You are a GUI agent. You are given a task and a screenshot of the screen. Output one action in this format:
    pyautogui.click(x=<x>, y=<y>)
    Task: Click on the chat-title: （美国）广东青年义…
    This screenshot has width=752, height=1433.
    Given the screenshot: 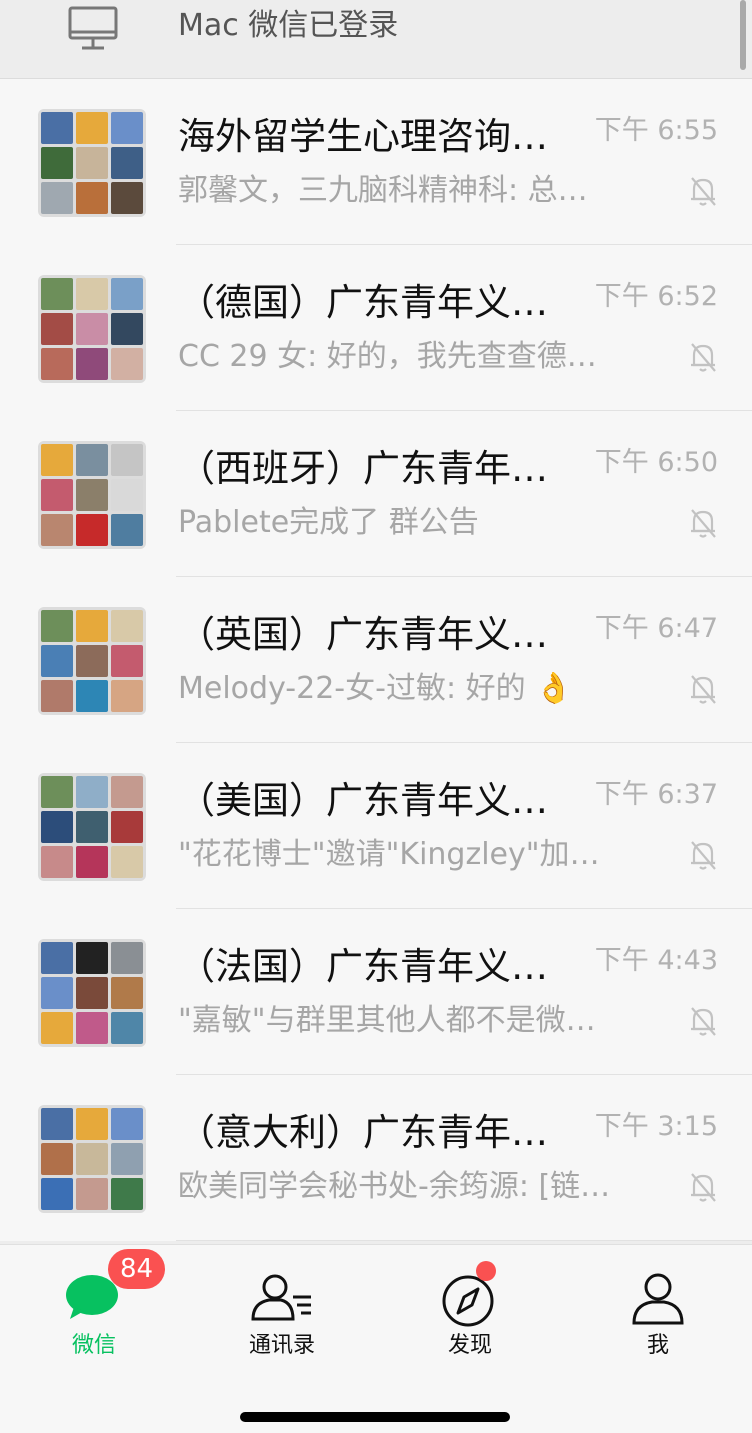 What is the action you would take?
    pyautogui.click(x=363, y=800)
    